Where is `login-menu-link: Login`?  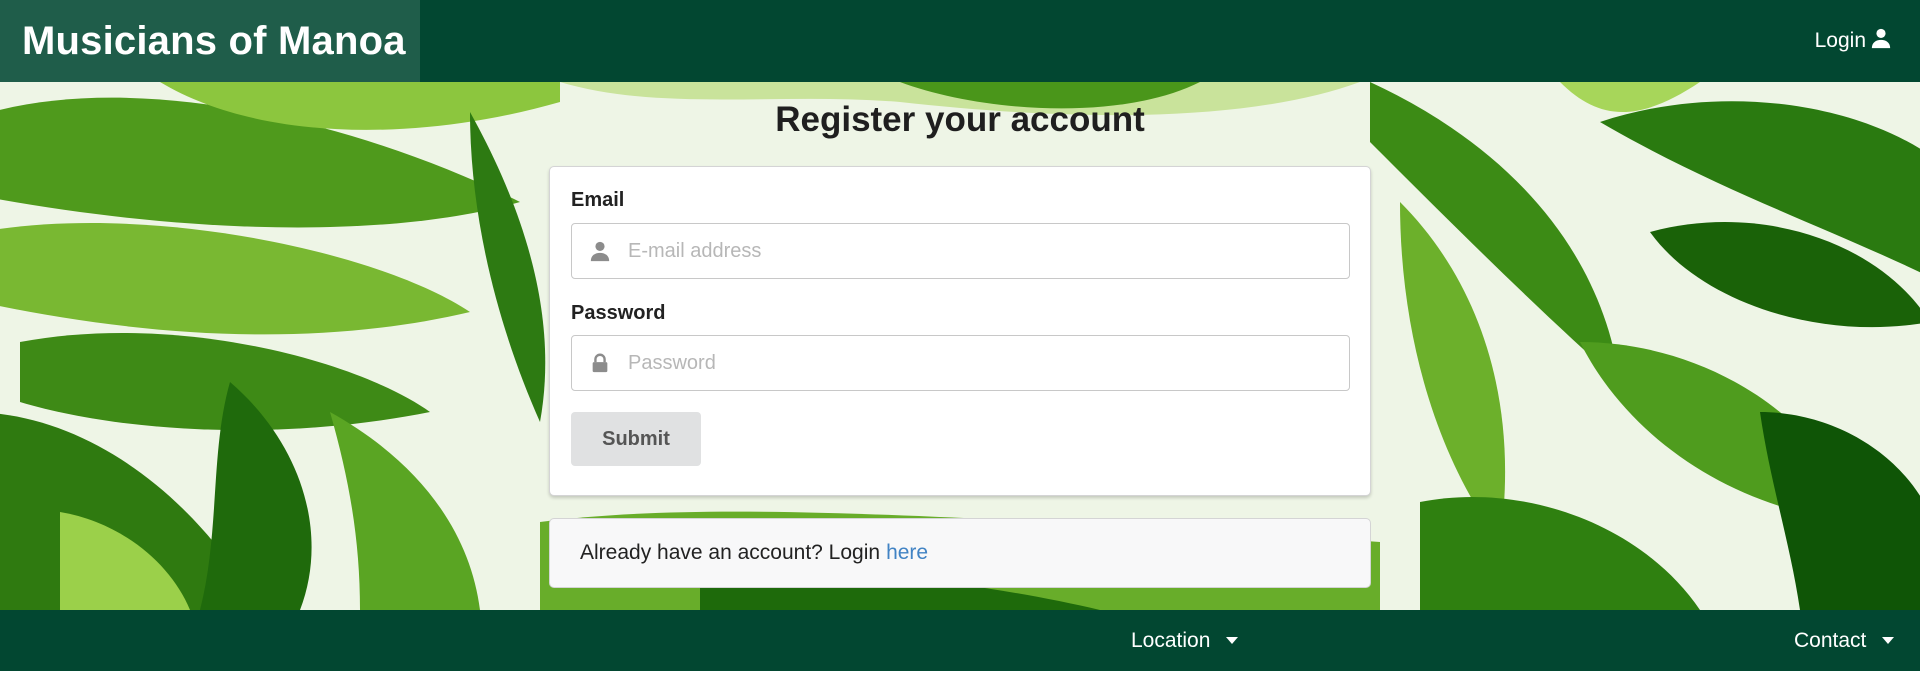
login-menu-link: Login is located at coordinates (1853, 41).